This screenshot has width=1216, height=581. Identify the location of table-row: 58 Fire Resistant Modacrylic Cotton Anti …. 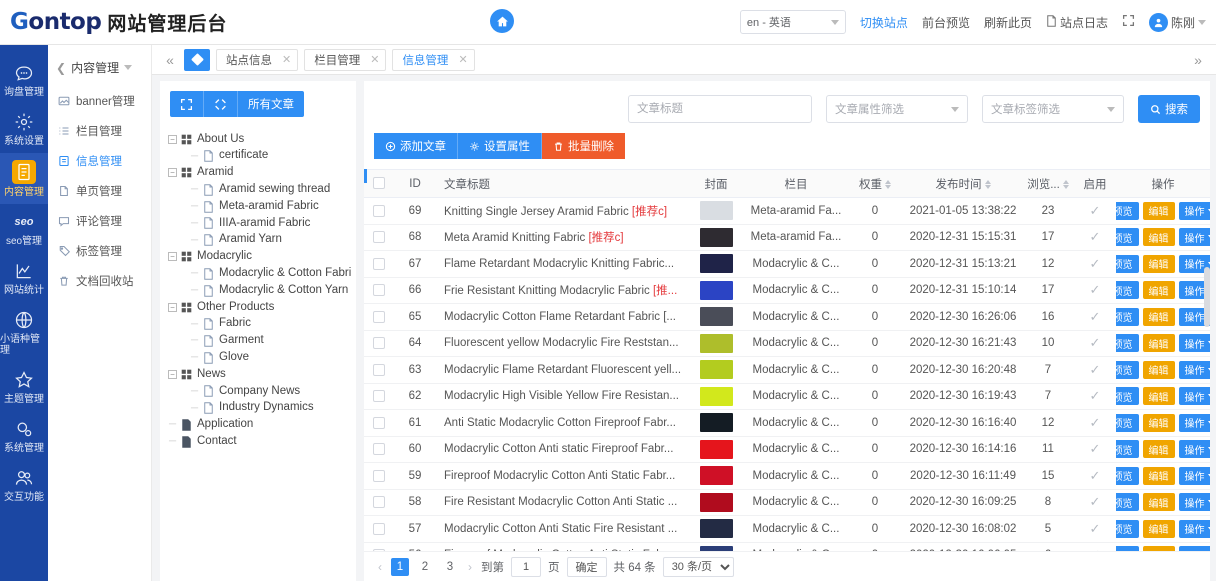
(787, 502).